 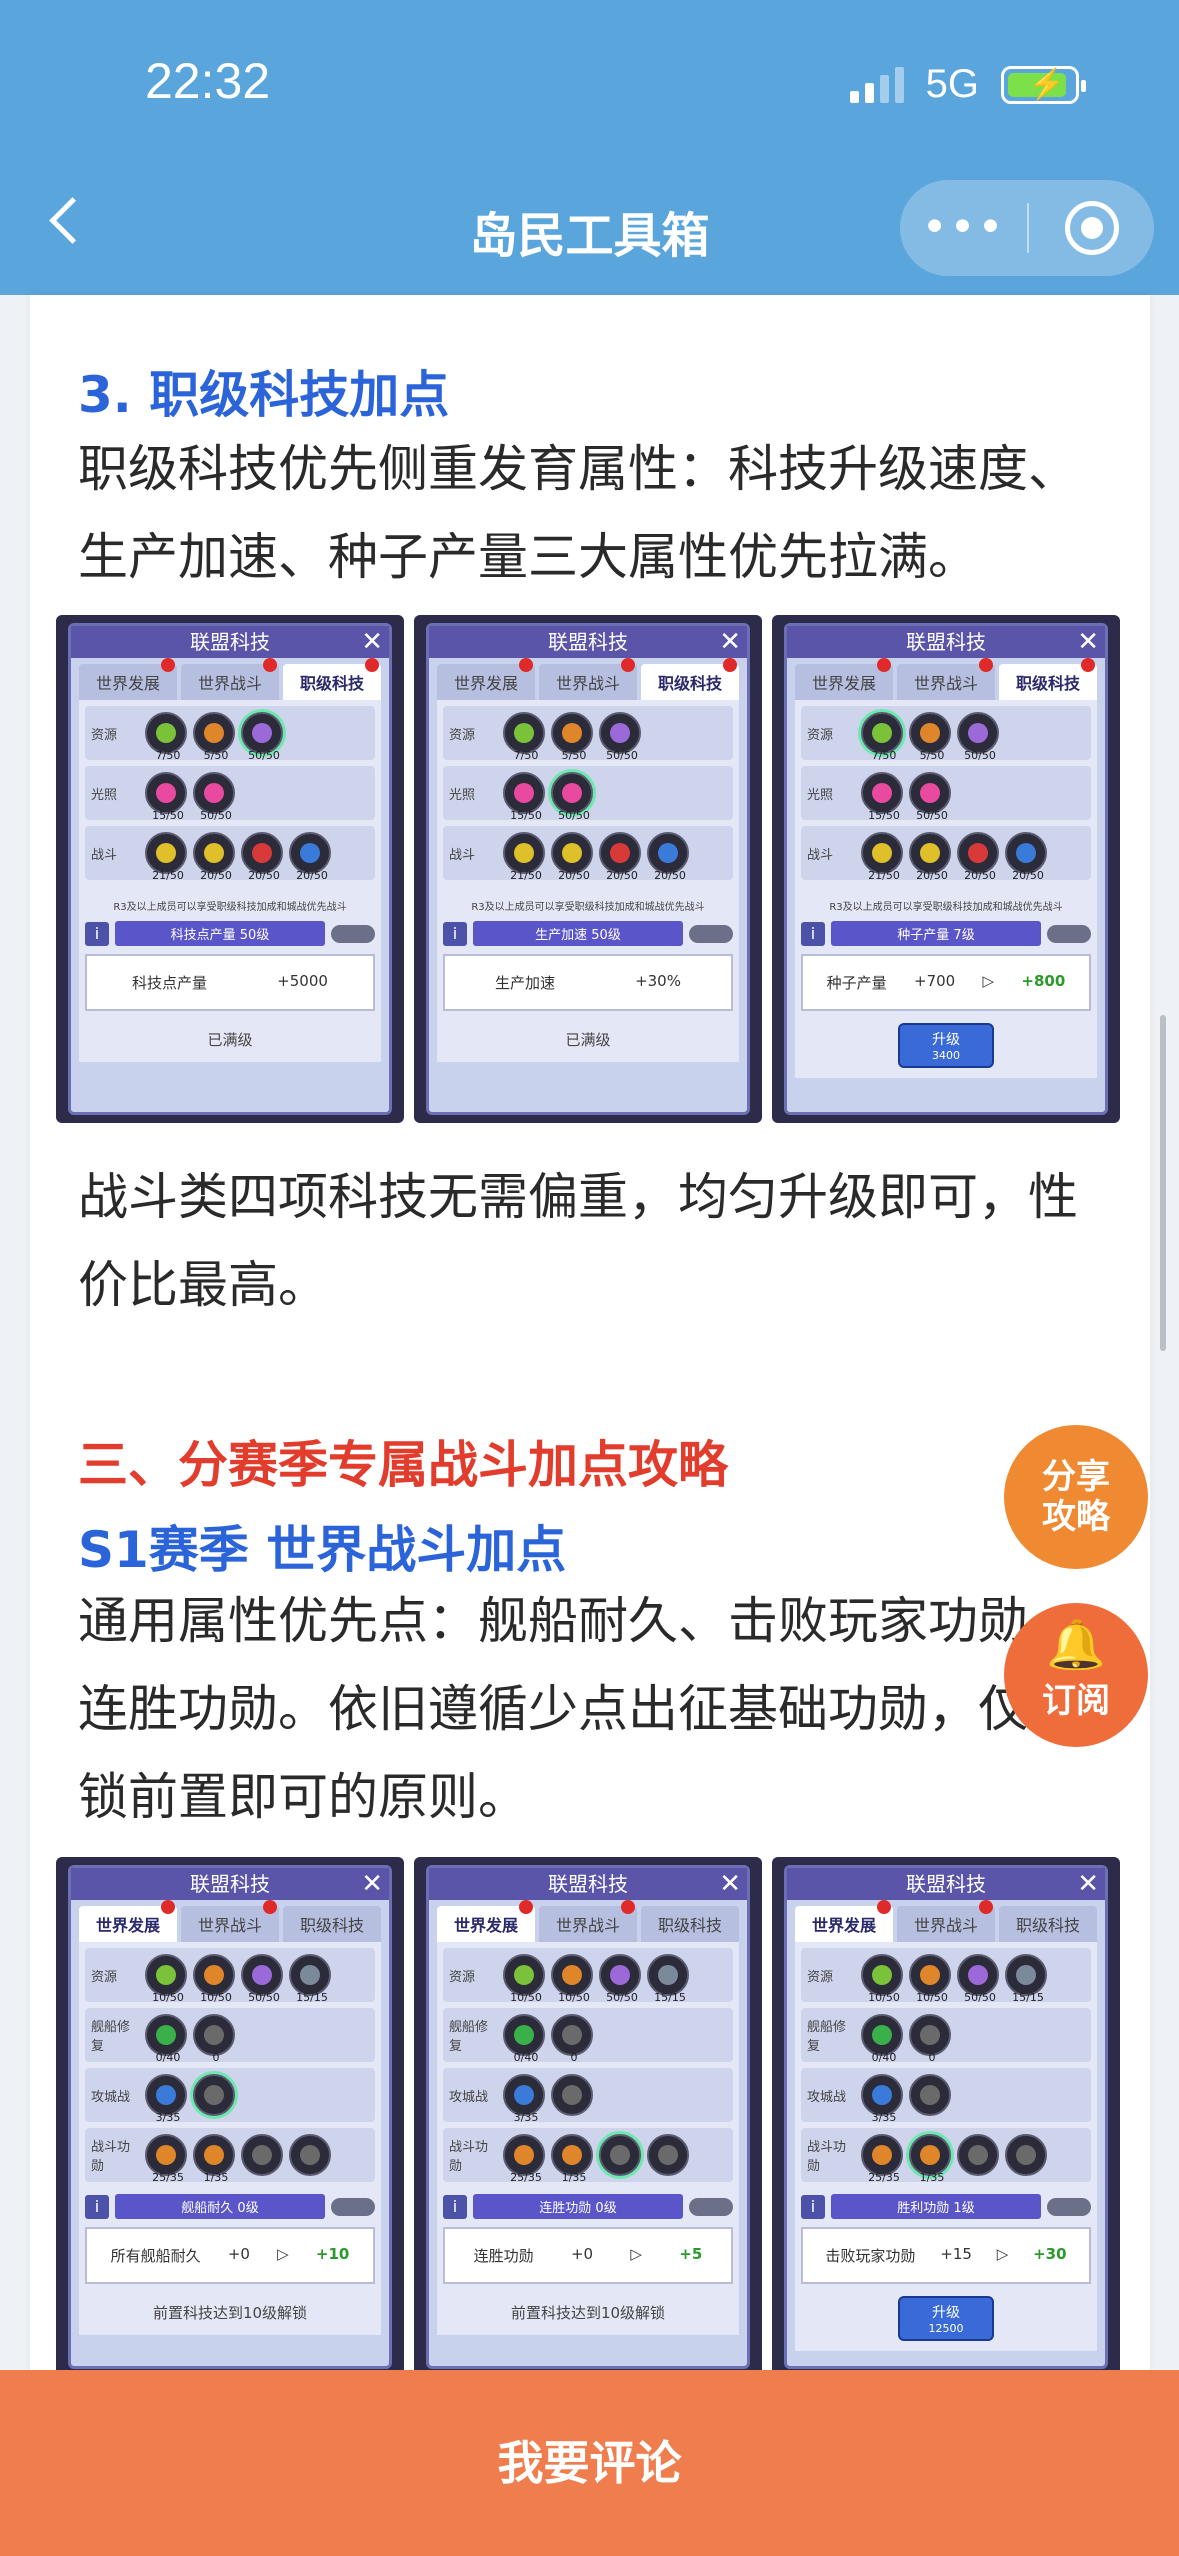 I want to click on more-menu-button: •••, so click(x=963, y=228).